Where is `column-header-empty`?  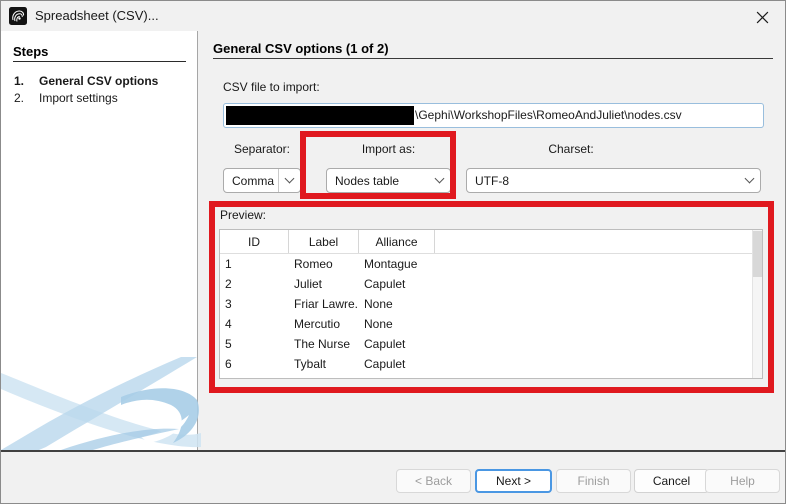
column-header-empty is located at coordinates (598, 241).